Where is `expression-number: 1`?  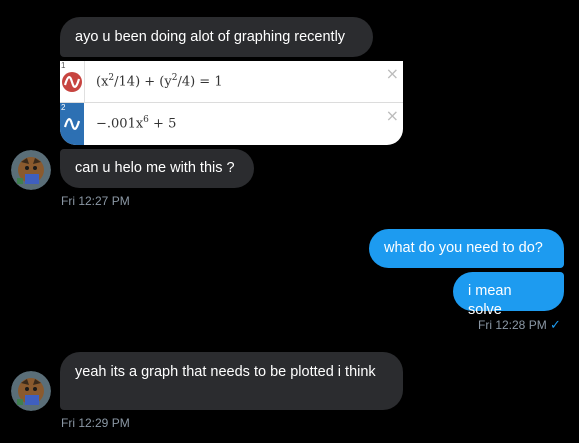 expression-number: 1 is located at coordinates (63, 65).